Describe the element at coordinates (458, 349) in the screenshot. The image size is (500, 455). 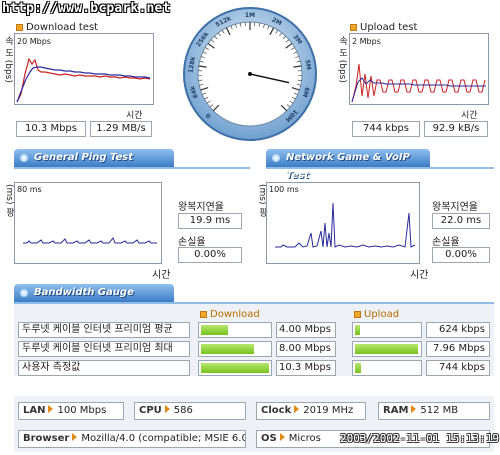
I see `upload-value: 7.96 Mbps` at that location.